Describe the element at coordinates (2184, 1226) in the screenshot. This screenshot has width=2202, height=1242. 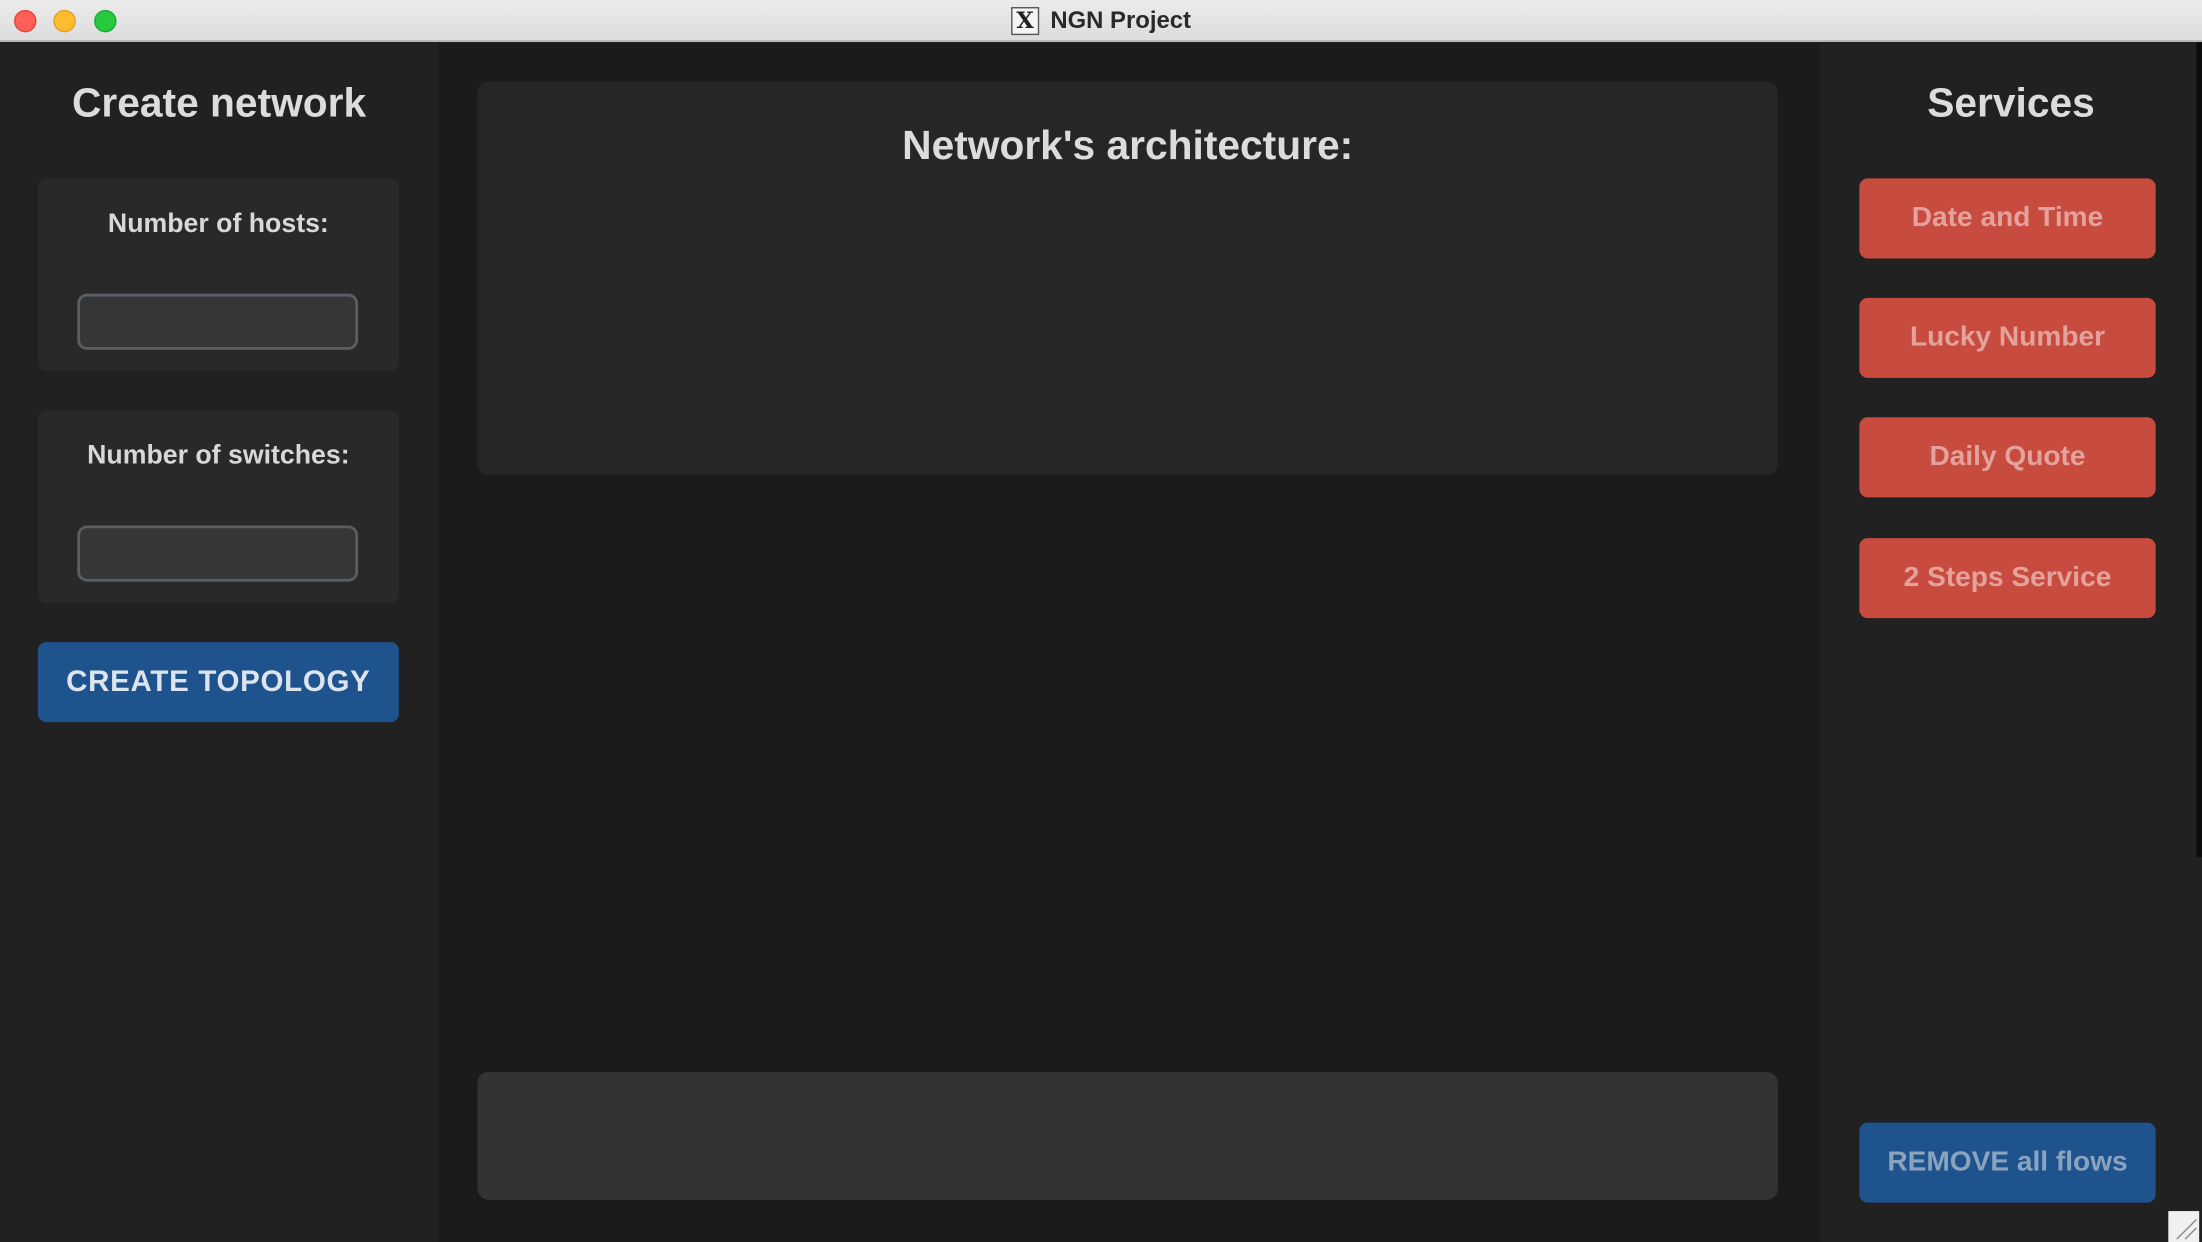
I see `resize-grip-icon` at that location.